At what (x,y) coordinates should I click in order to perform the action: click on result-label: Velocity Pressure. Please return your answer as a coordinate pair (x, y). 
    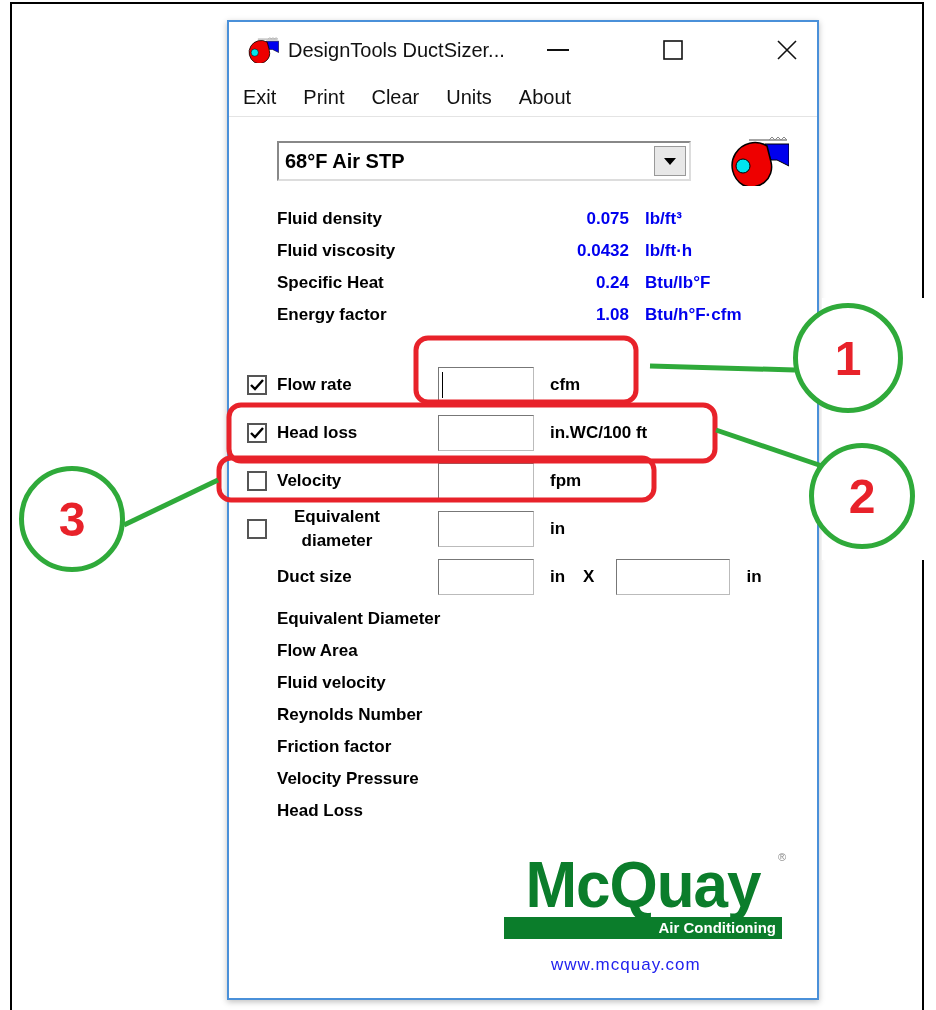
    Looking at the image, I should click on (348, 779).